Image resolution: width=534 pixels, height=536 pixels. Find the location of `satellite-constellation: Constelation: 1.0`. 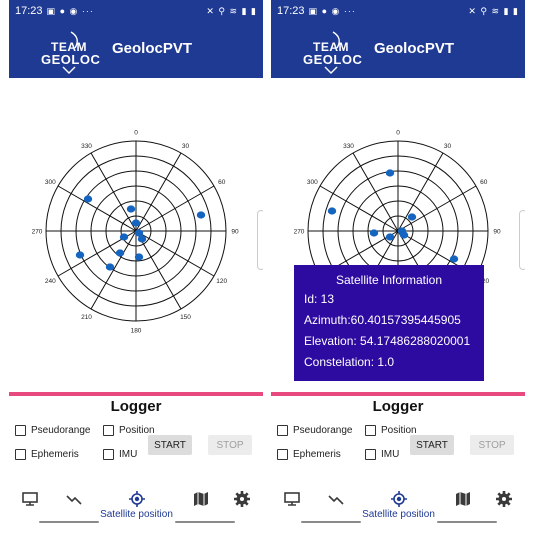

satellite-constellation: Constelation: 1.0 is located at coordinates (349, 362).